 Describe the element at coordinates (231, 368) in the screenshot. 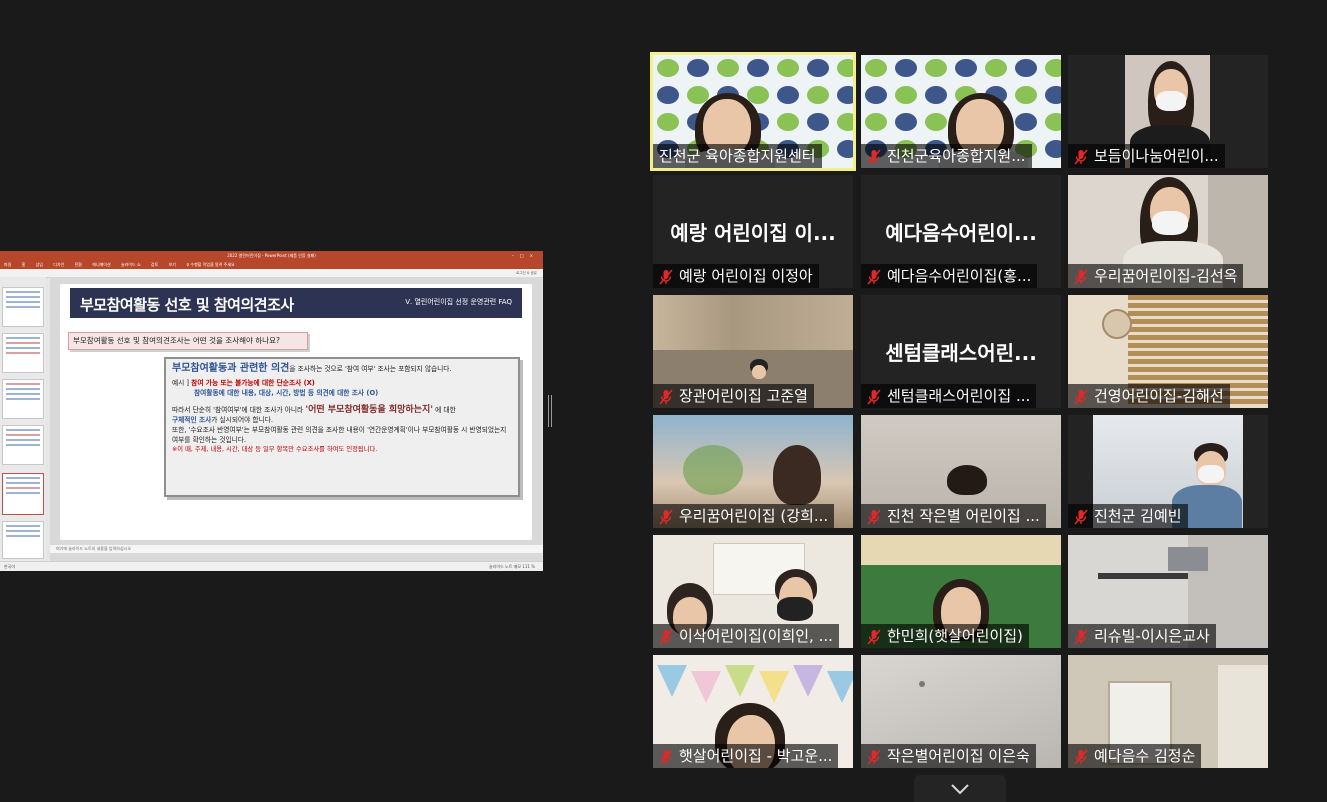

I see `answer-lead: 부모참여활동과 관련한 의견` at that location.